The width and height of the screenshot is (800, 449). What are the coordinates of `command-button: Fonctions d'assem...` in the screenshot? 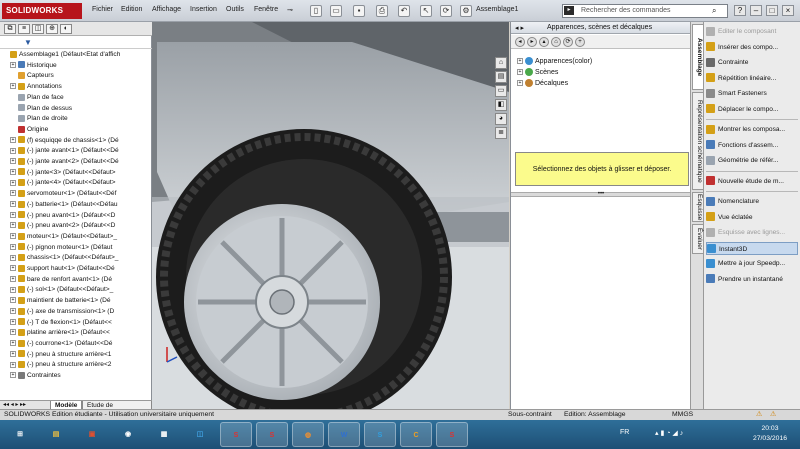 It's located at (752, 145).